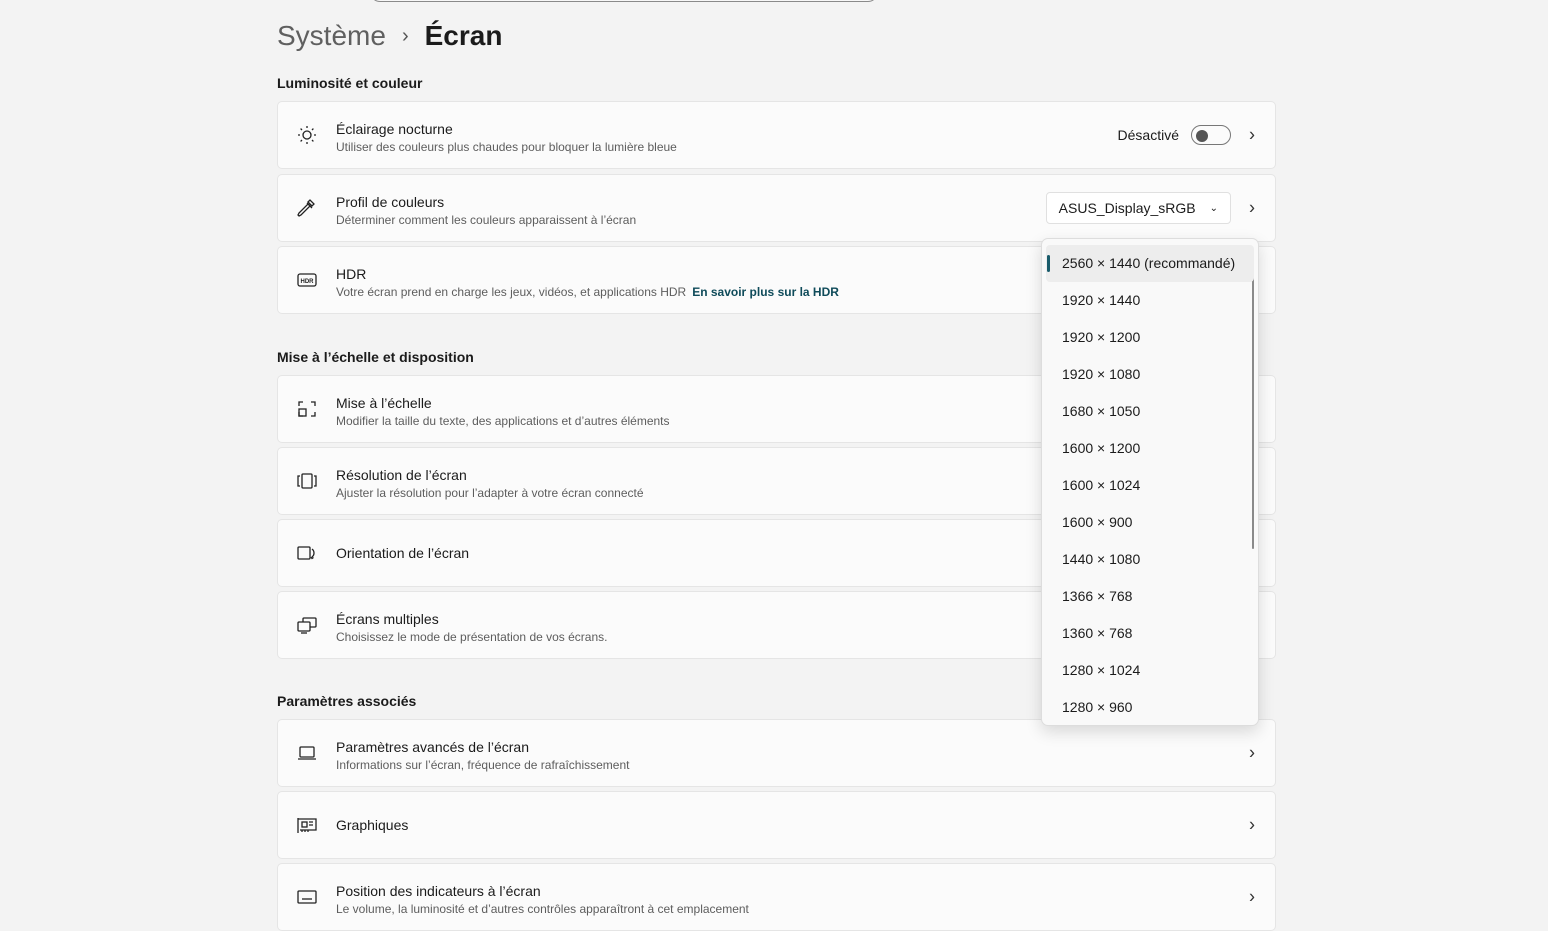 The image size is (1548, 931). What do you see at coordinates (390, 202) in the screenshot?
I see `card-title: Profil de couleurs` at bounding box center [390, 202].